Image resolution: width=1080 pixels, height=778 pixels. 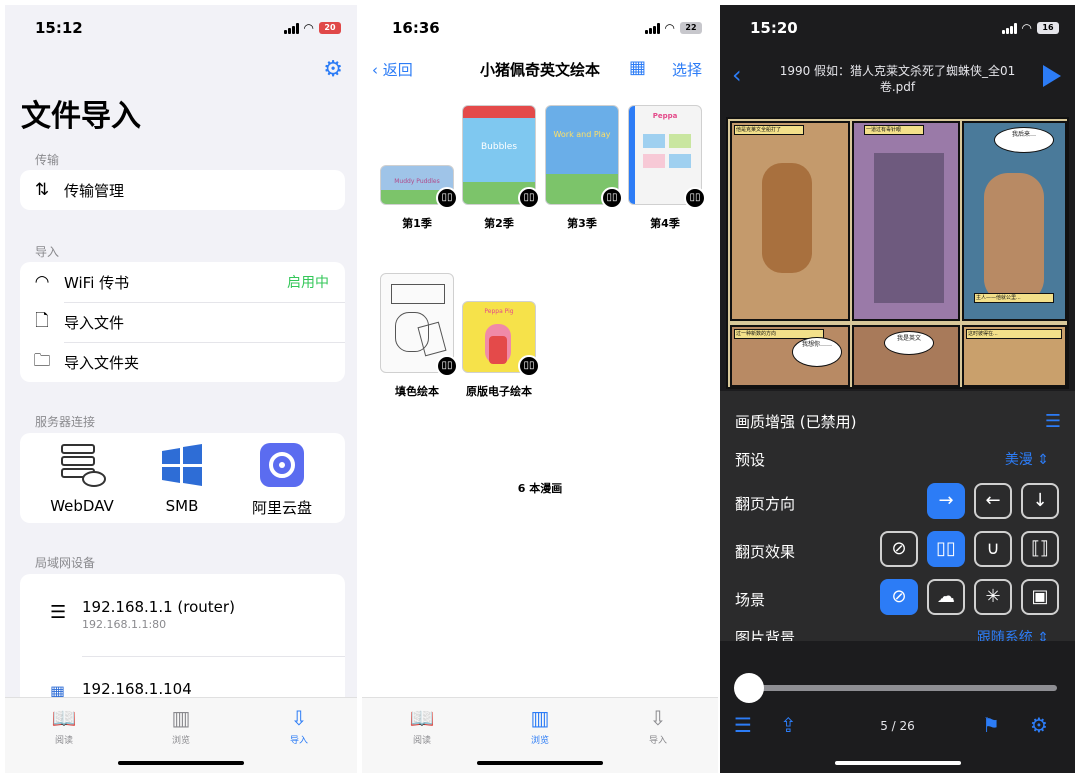 What do you see at coordinates (501, 155) in the screenshot?
I see `book-season-2: Bubbles ▯▯` at bounding box center [501, 155].